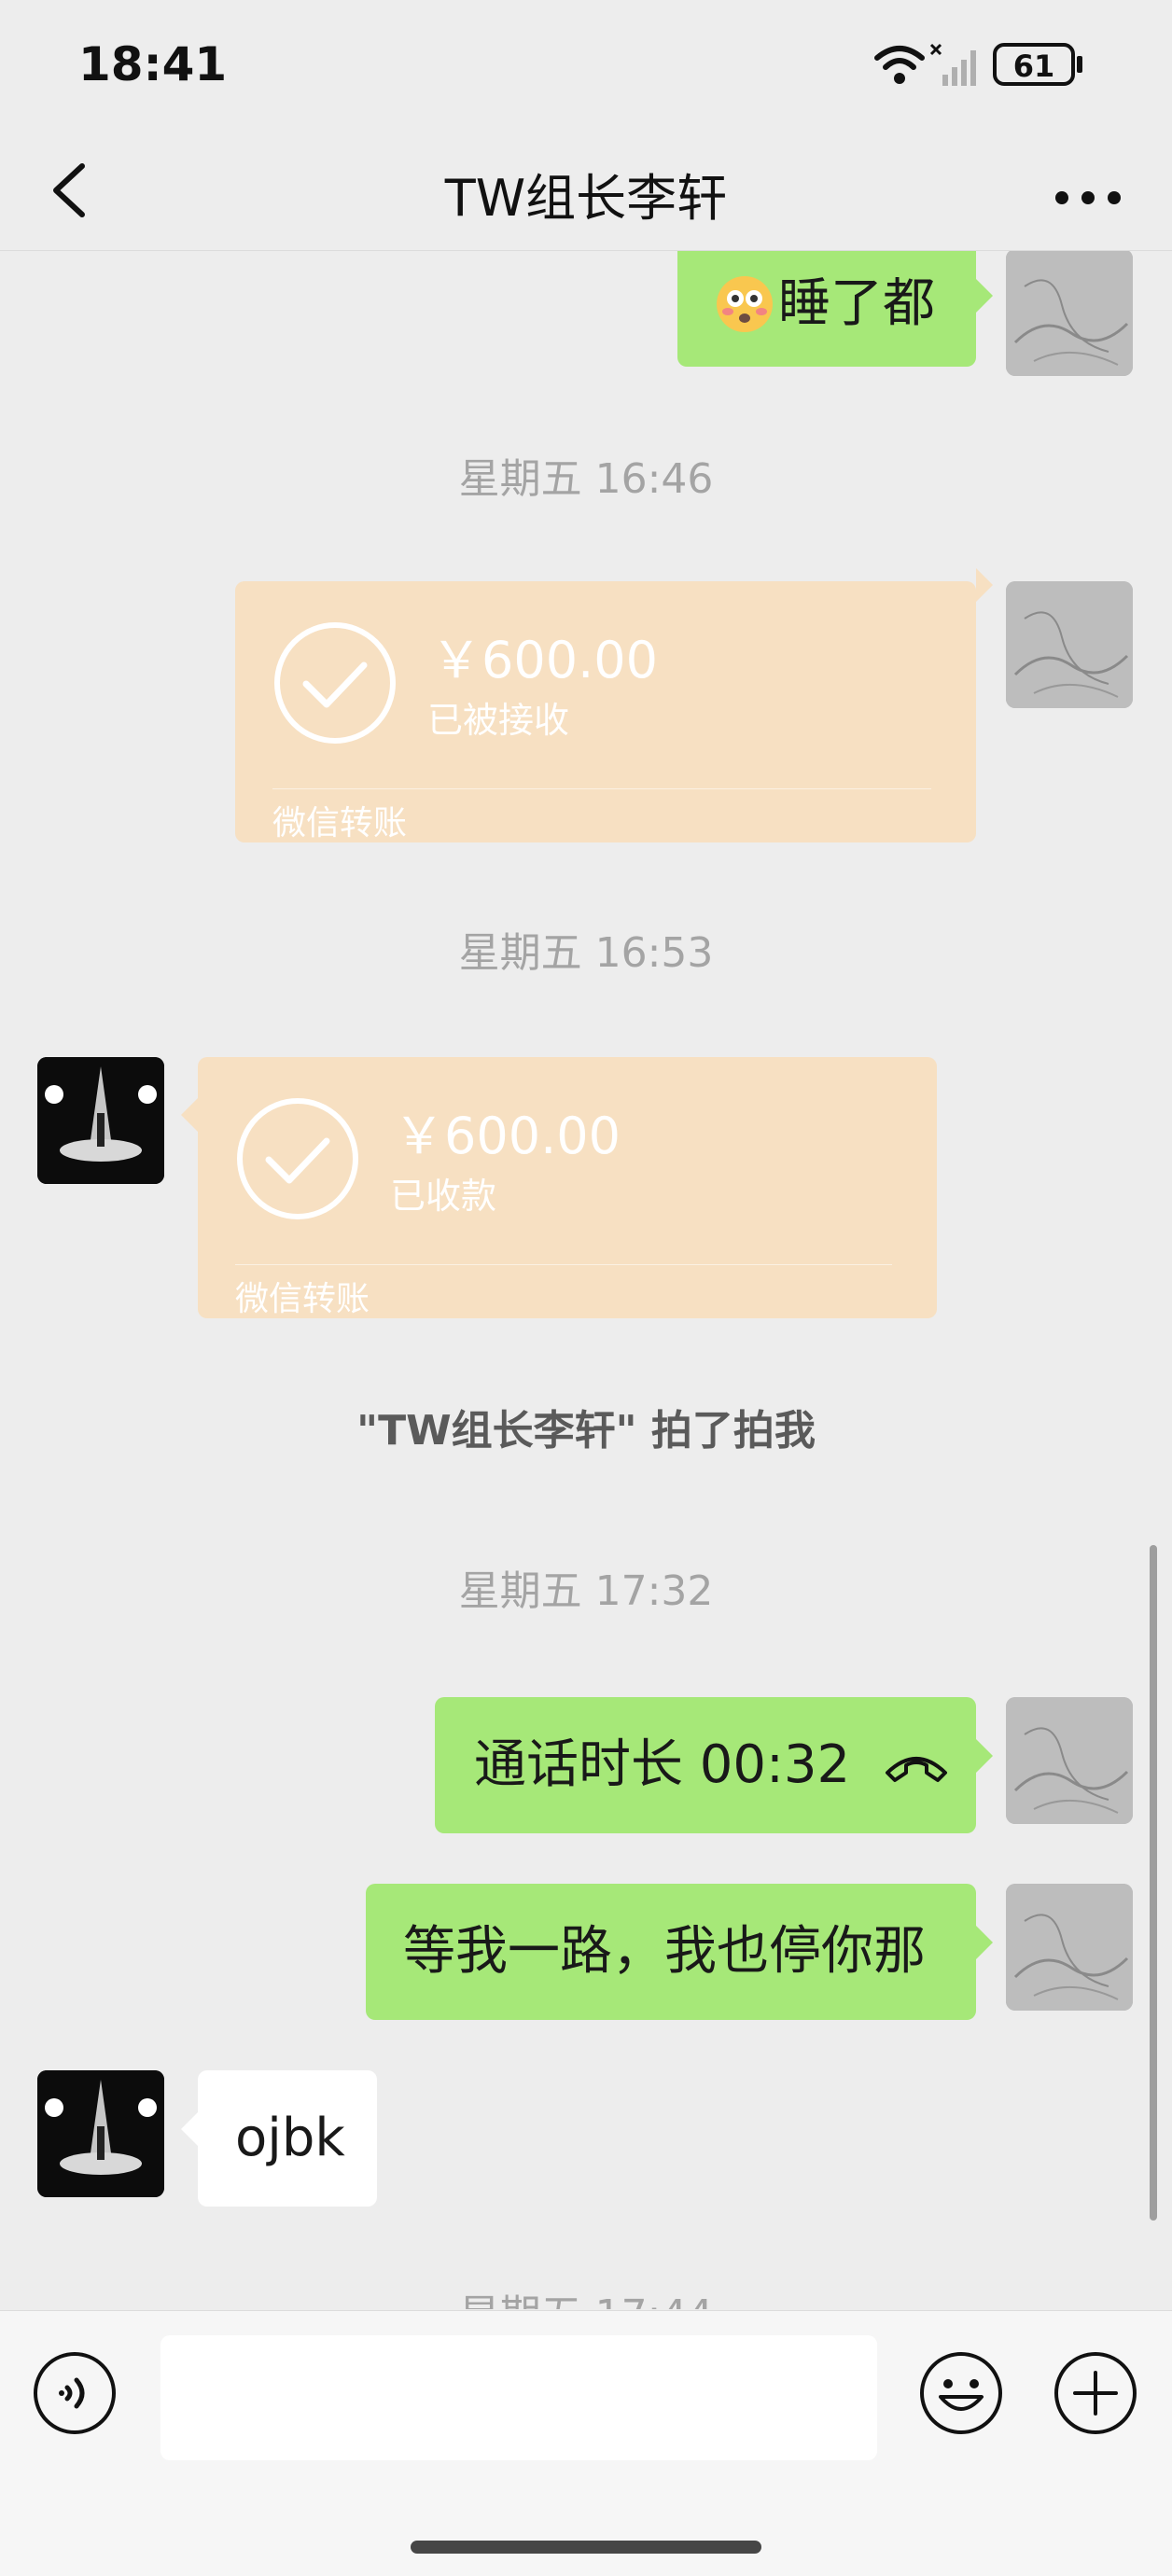 The height and width of the screenshot is (2576, 1172). Describe the element at coordinates (443, 1196) in the screenshot. I see `transfer-status: 已收款` at that location.